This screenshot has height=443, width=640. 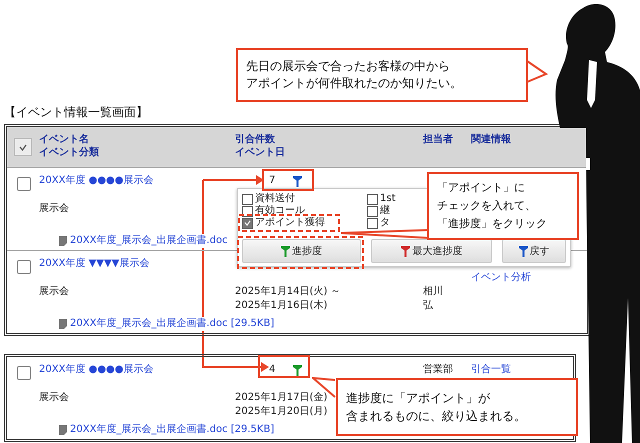 What do you see at coordinates (348, 66) in the screenshot?
I see `speech-text: 先日の展示会で合ったお客様の中から` at bounding box center [348, 66].